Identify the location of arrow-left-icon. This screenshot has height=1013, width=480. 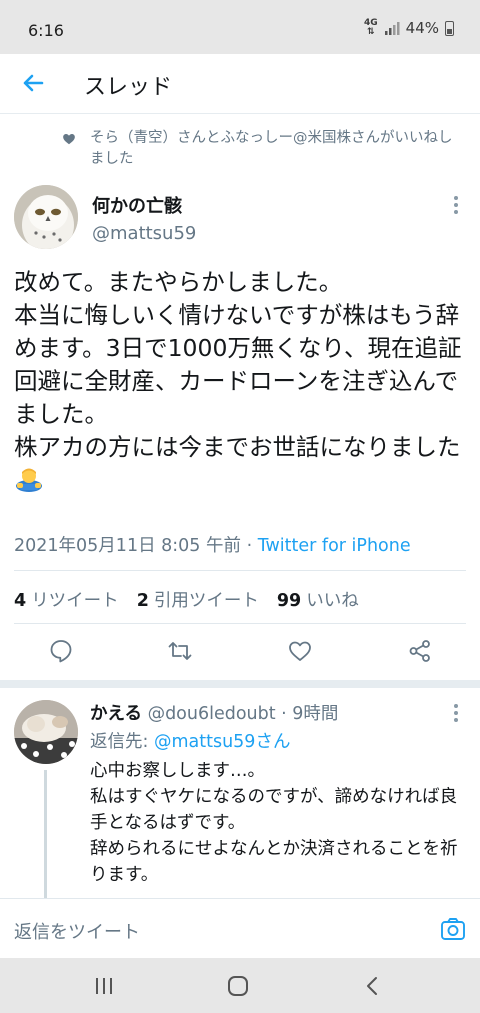
(33, 83).